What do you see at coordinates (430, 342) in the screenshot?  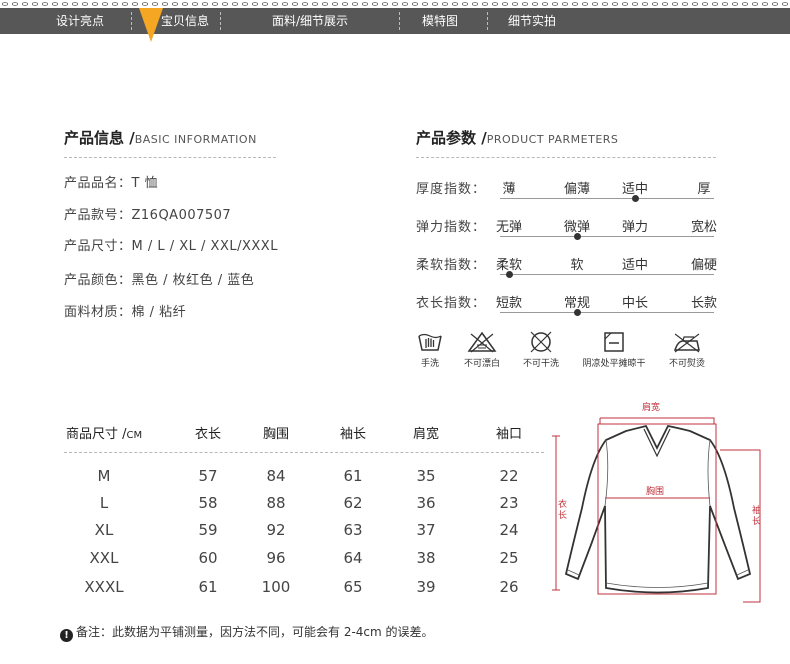 I see `hand-wash-icon` at bounding box center [430, 342].